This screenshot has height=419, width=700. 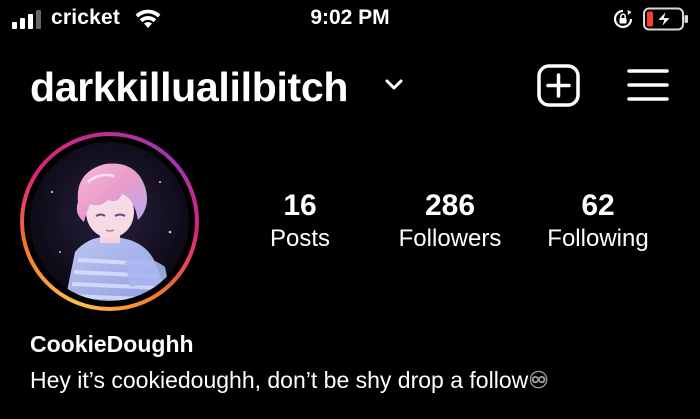 What do you see at coordinates (538, 380) in the screenshot?
I see `infinity-icon: ♾` at bounding box center [538, 380].